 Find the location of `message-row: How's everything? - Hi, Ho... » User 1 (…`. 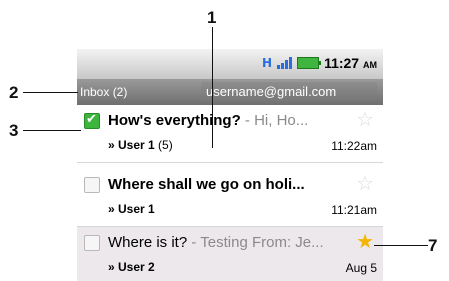

message-row: How's everything? - Hi, Ho... » User 1 (… is located at coordinates (230, 134).